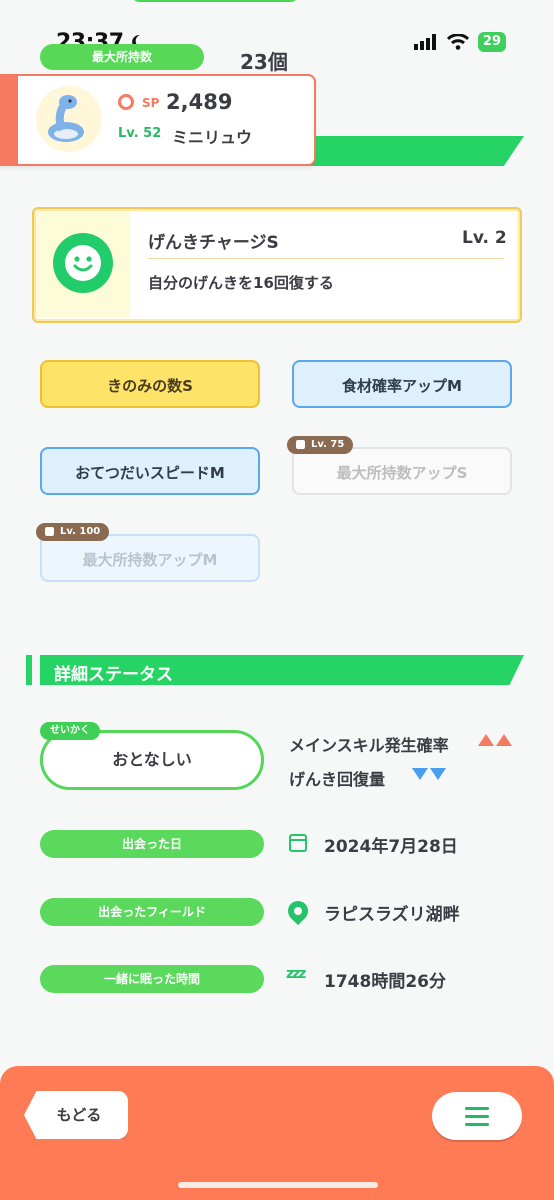  Describe the element at coordinates (212, 137) in the screenshot. I see `pokemon-name: ミニリュウ` at that location.